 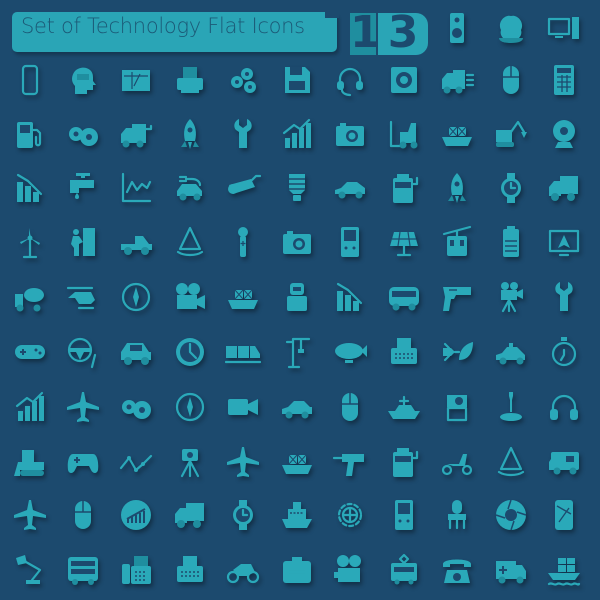 I want to click on airship-icon-glyph, so click(x=351, y=353).